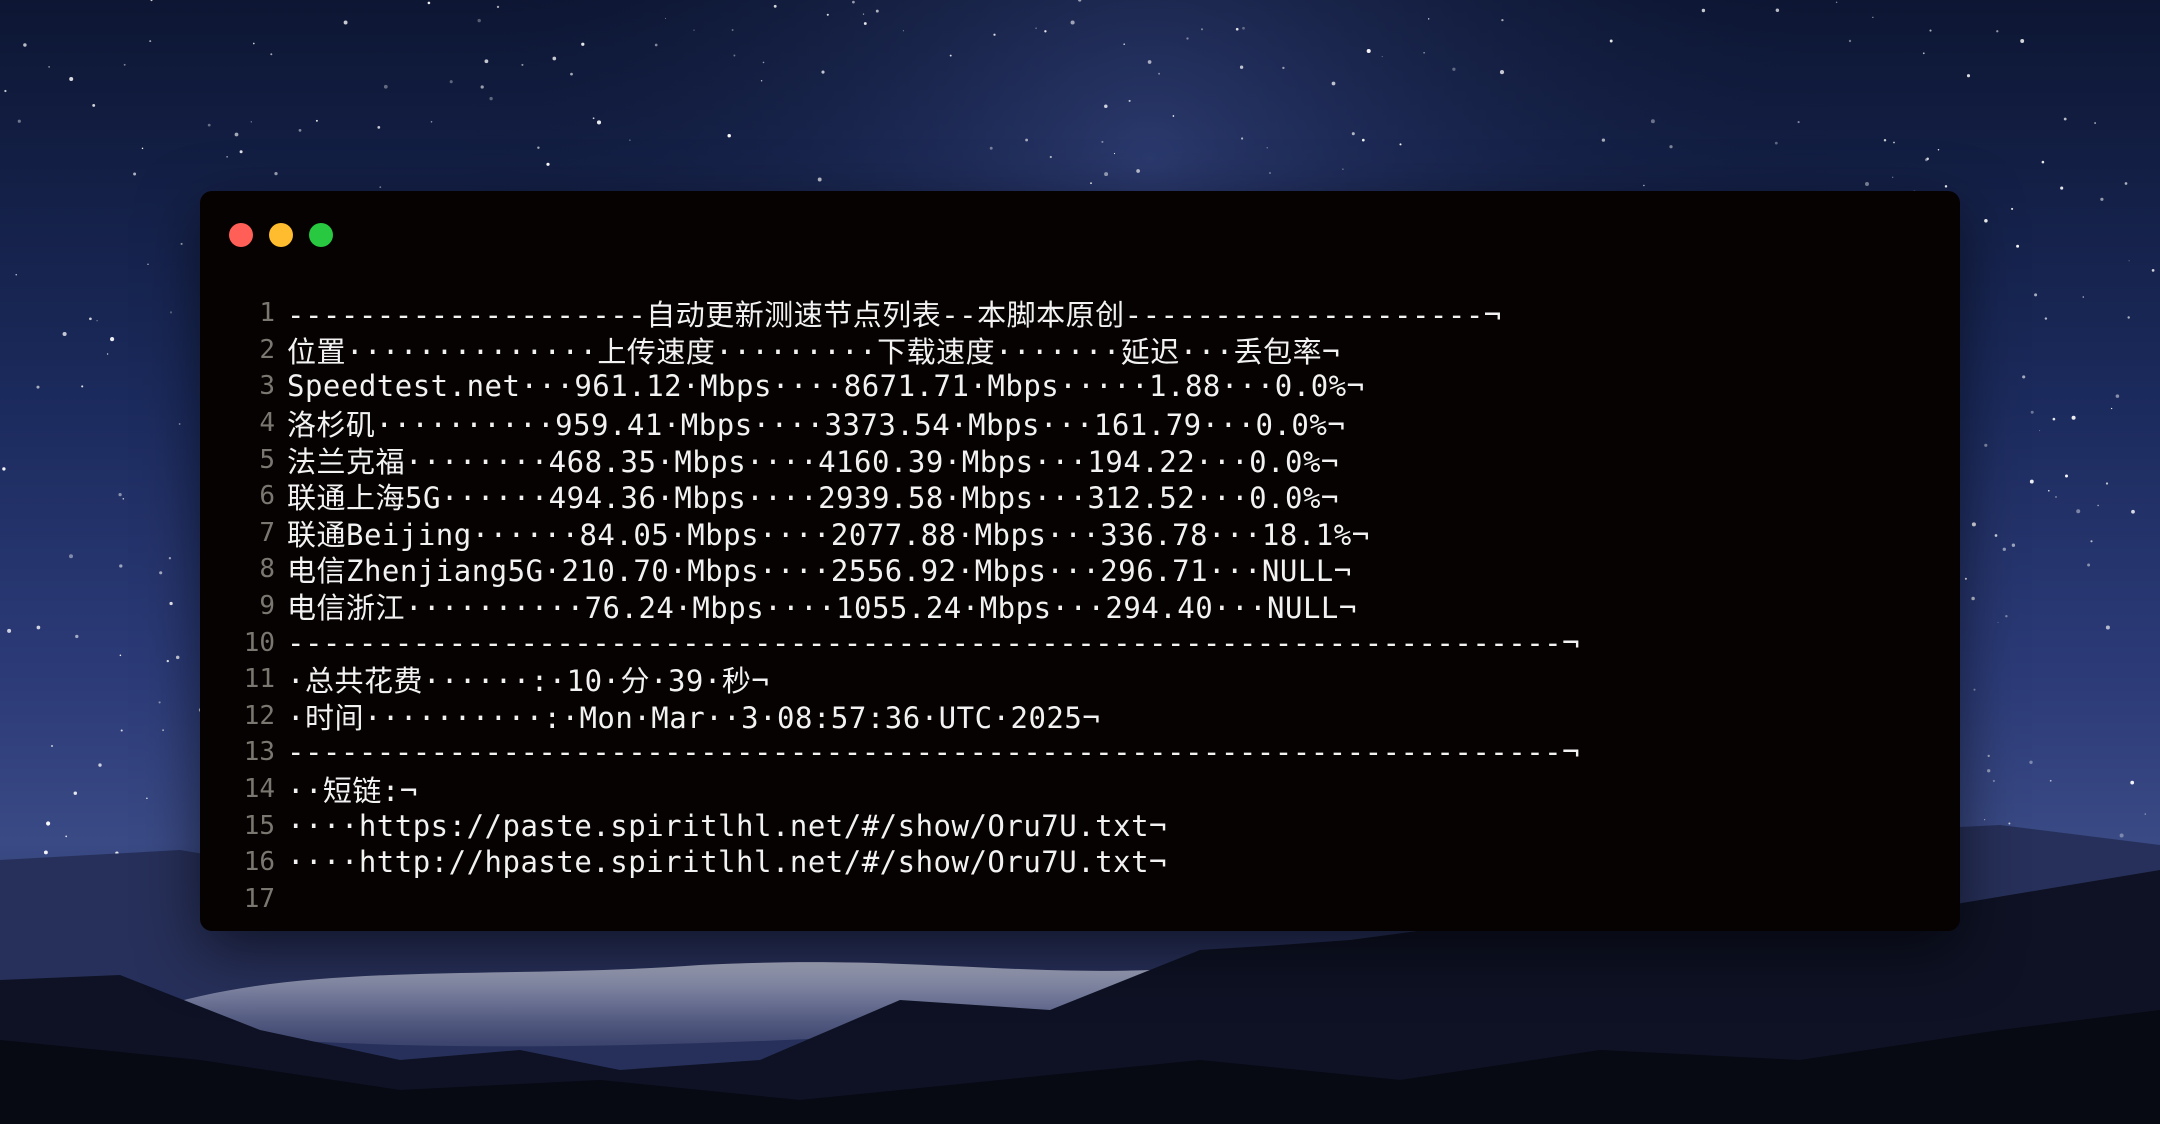 This screenshot has height=1124, width=2160. Describe the element at coordinates (267, 532) in the screenshot. I see `line-number: 7` at that location.